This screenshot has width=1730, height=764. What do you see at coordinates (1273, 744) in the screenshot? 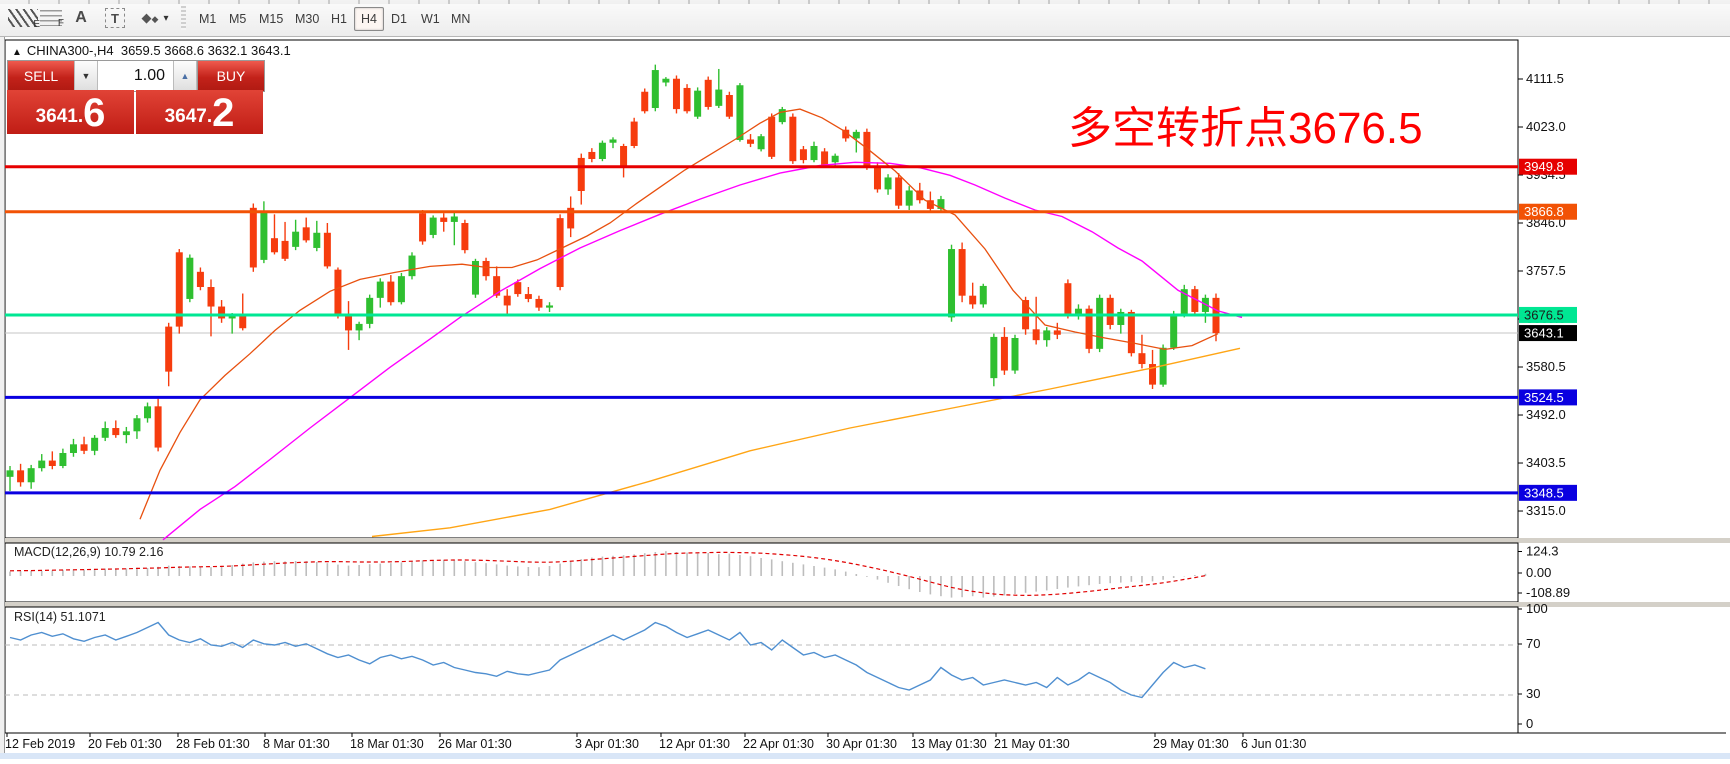
I see `time-axis-label: 6 Jun 01:30` at bounding box center [1273, 744].